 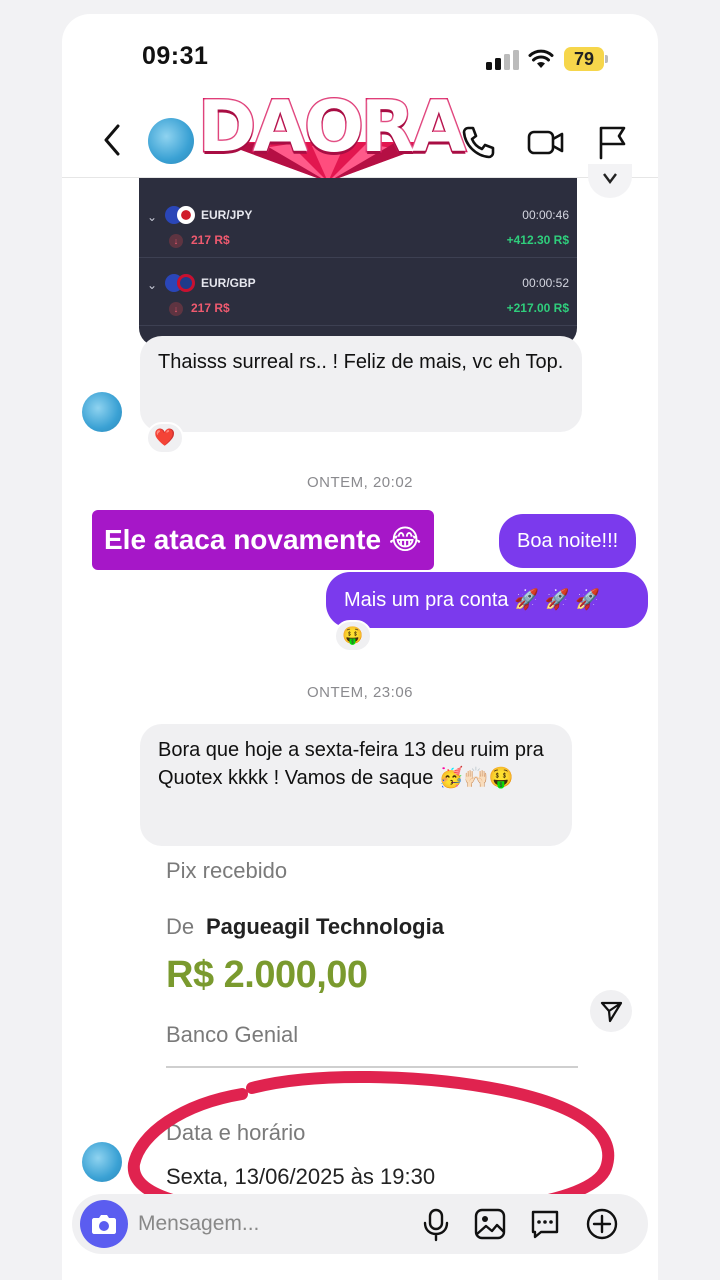 I want to click on pix-bank: Banco Genial, so click(x=232, y=1034).